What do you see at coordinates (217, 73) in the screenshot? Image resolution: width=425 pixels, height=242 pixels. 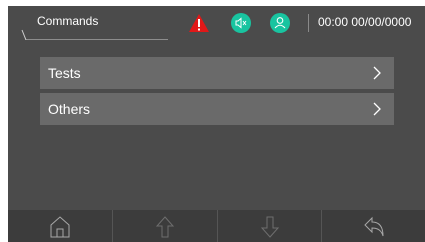 I see `menu-item-tests: Tests` at bounding box center [217, 73].